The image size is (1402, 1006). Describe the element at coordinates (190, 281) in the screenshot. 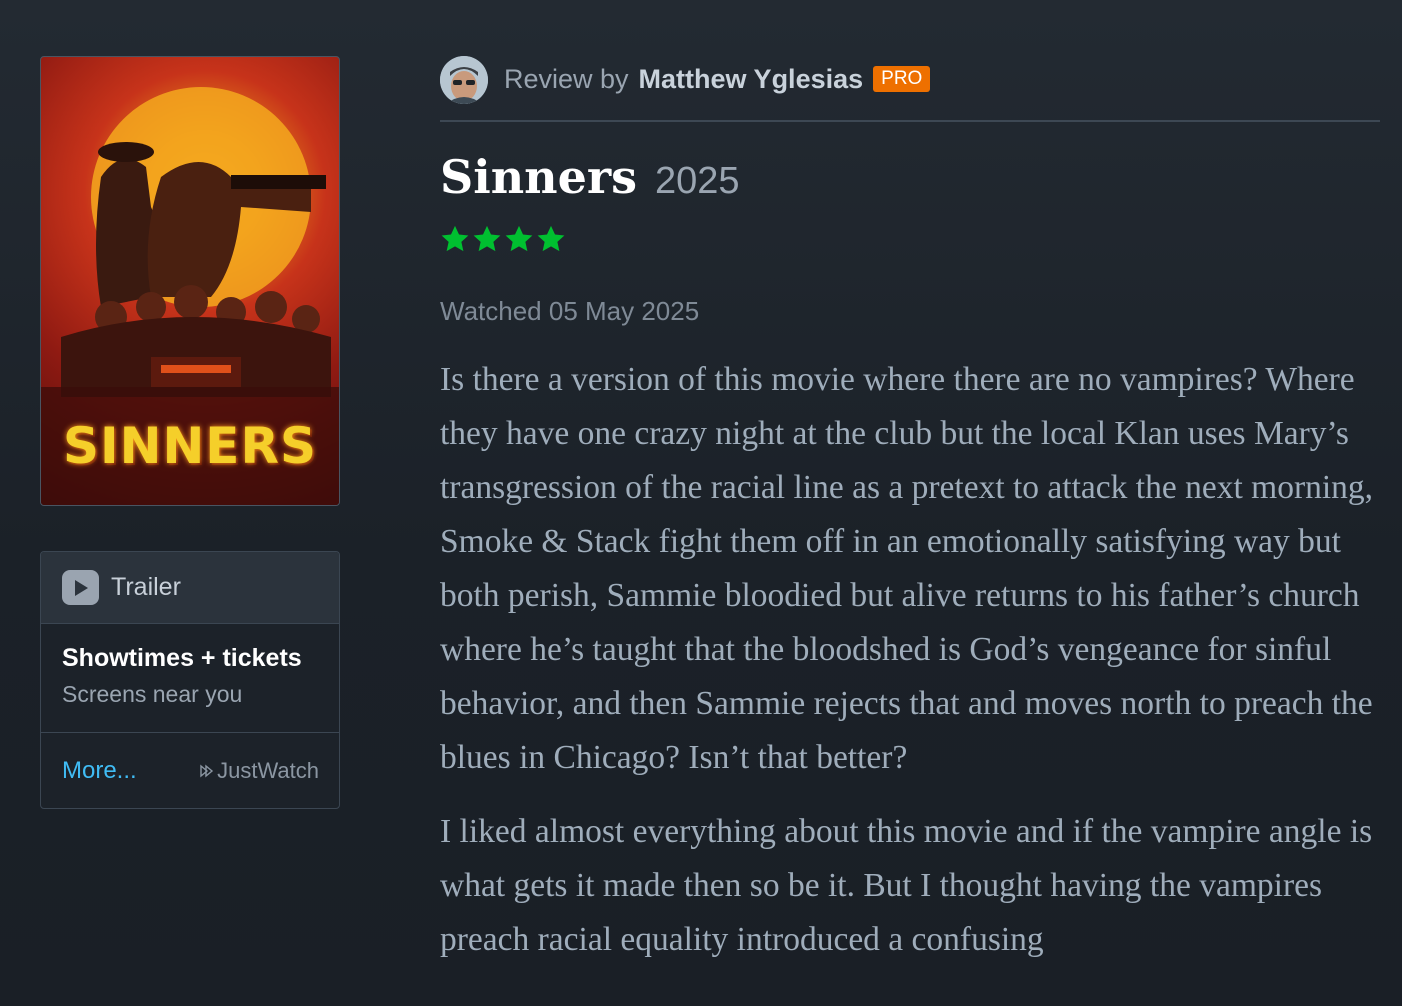

I see `film-poster: SINNERS` at that location.